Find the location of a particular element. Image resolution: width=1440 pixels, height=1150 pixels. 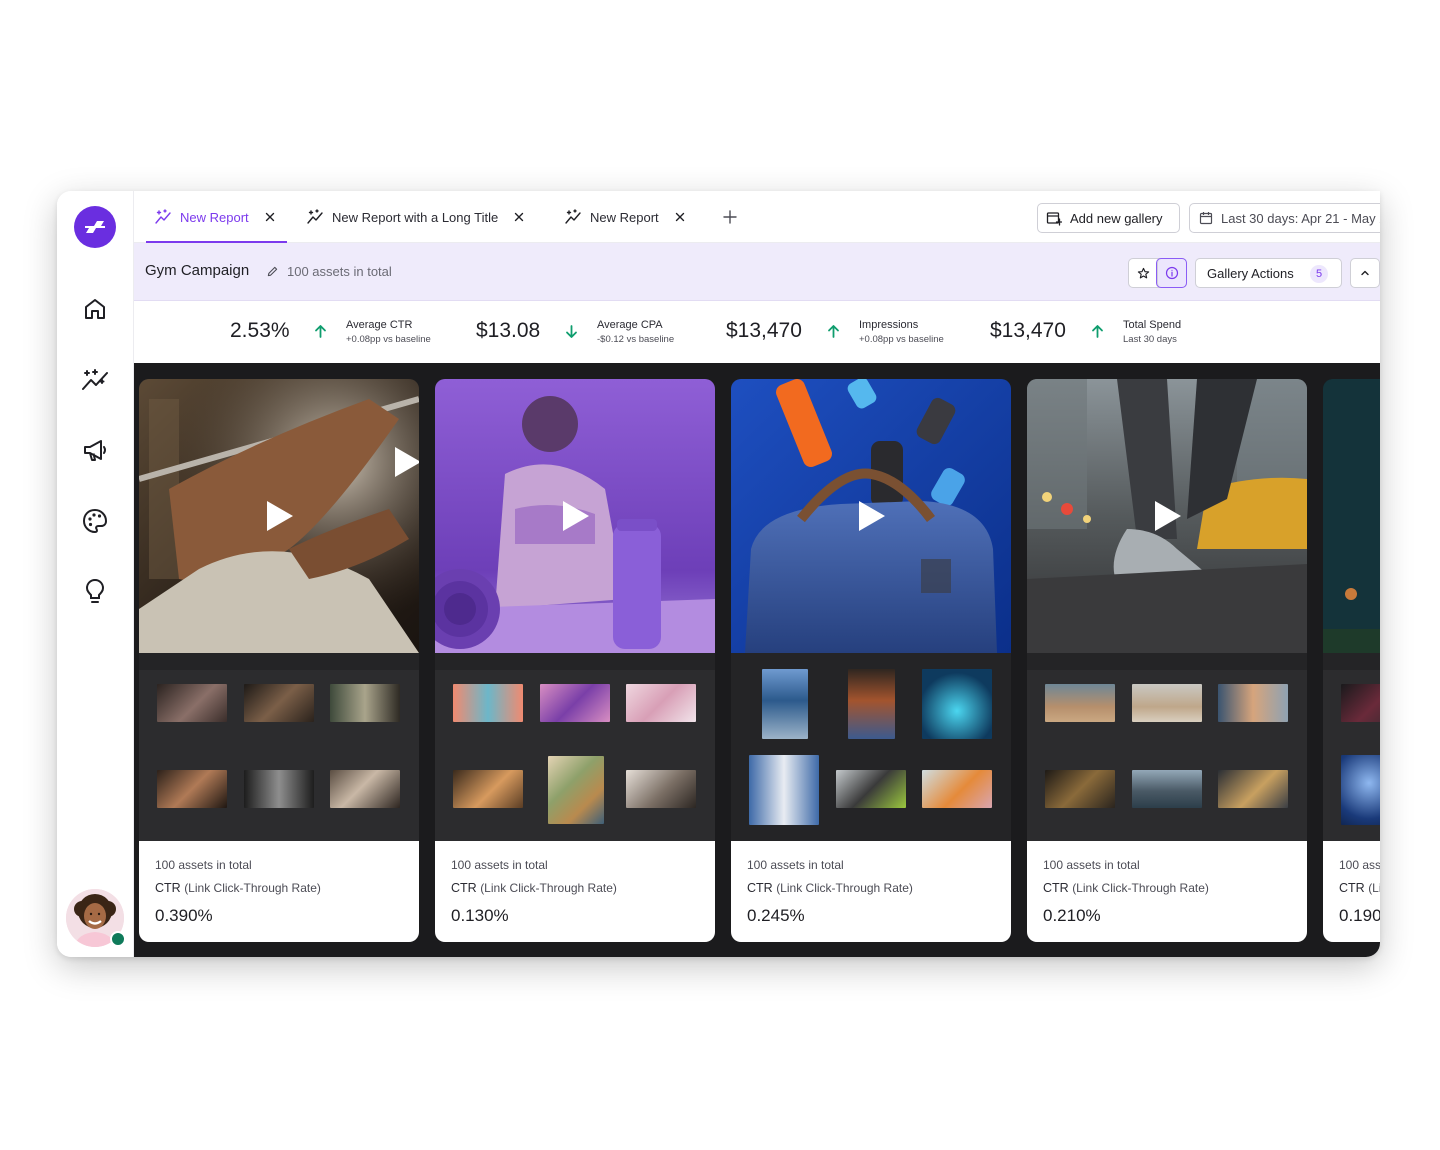

sidebar is located at coordinates (95, 574).